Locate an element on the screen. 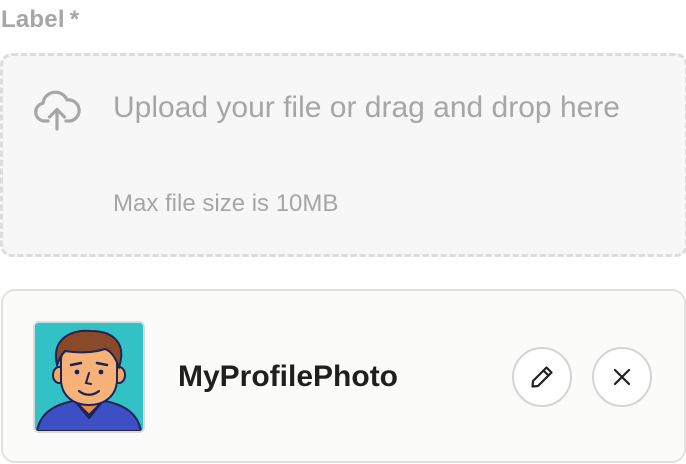  file-thumbnail is located at coordinates (89, 377).